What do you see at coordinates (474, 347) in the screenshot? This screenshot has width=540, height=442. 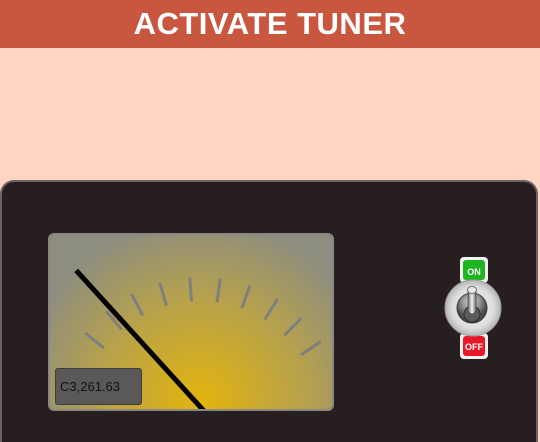 I see `off-label: OFF` at bounding box center [474, 347].